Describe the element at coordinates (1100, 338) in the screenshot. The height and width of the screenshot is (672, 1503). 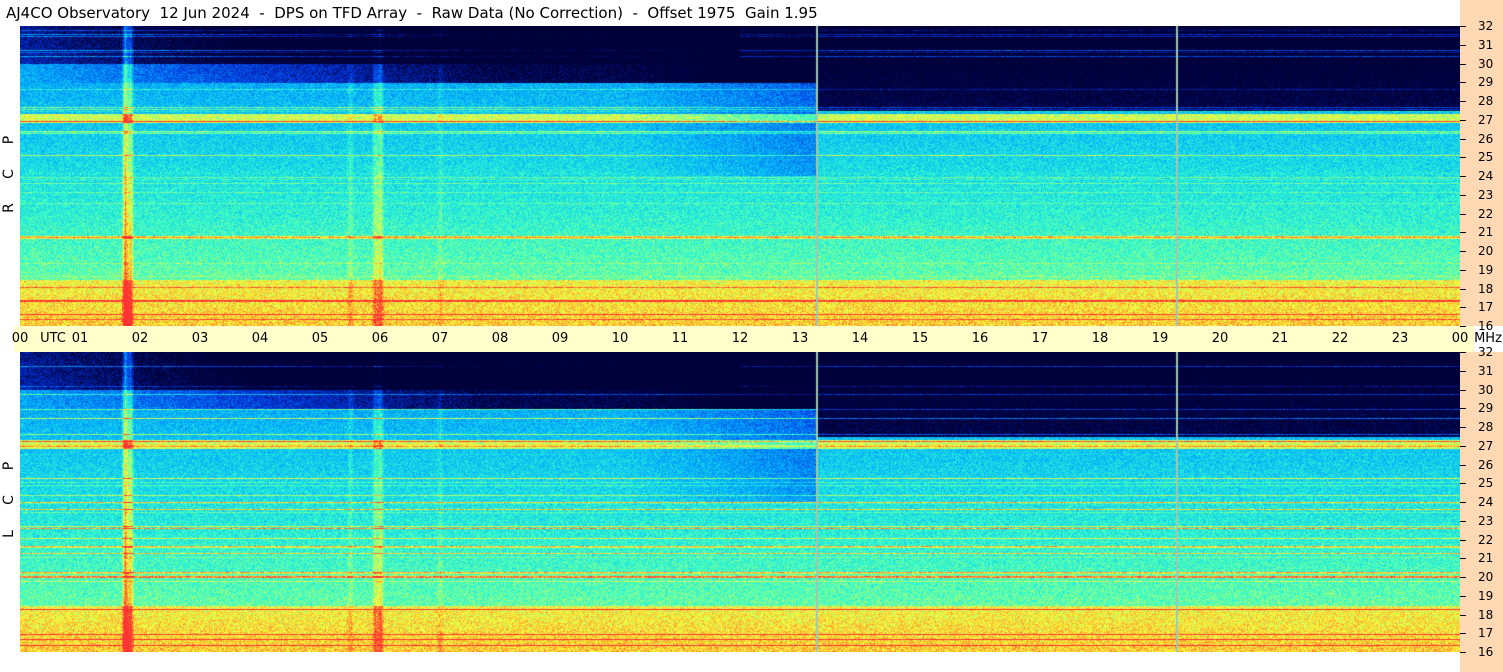
I see `time-tick-label: 18` at that location.